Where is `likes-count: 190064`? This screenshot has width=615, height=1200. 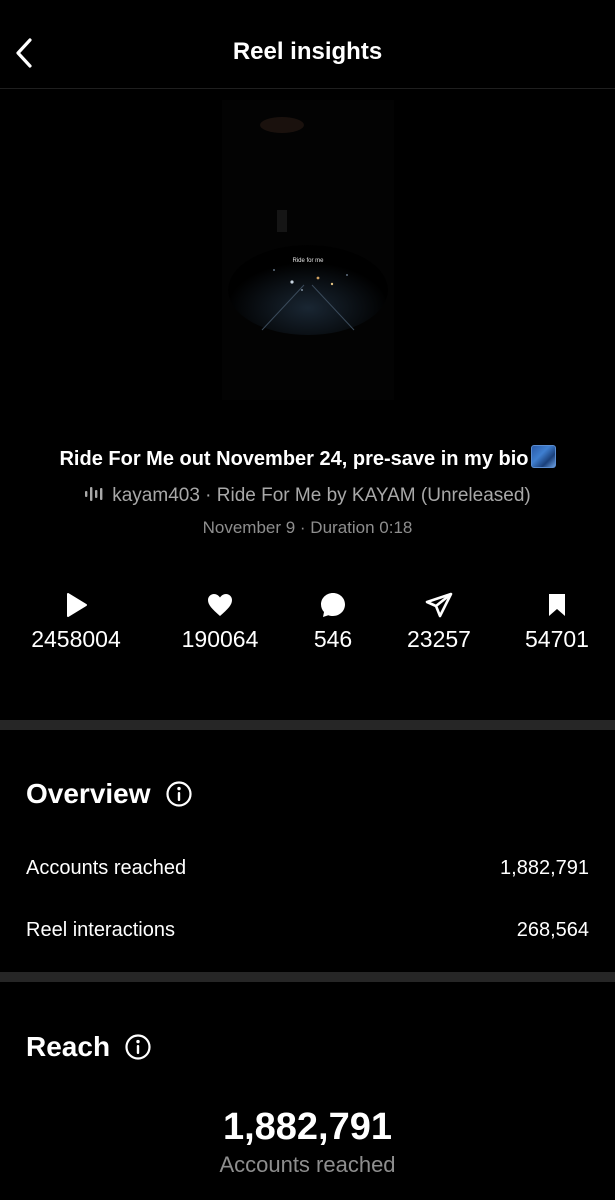
likes-count: 190064 is located at coordinates (220, 639).